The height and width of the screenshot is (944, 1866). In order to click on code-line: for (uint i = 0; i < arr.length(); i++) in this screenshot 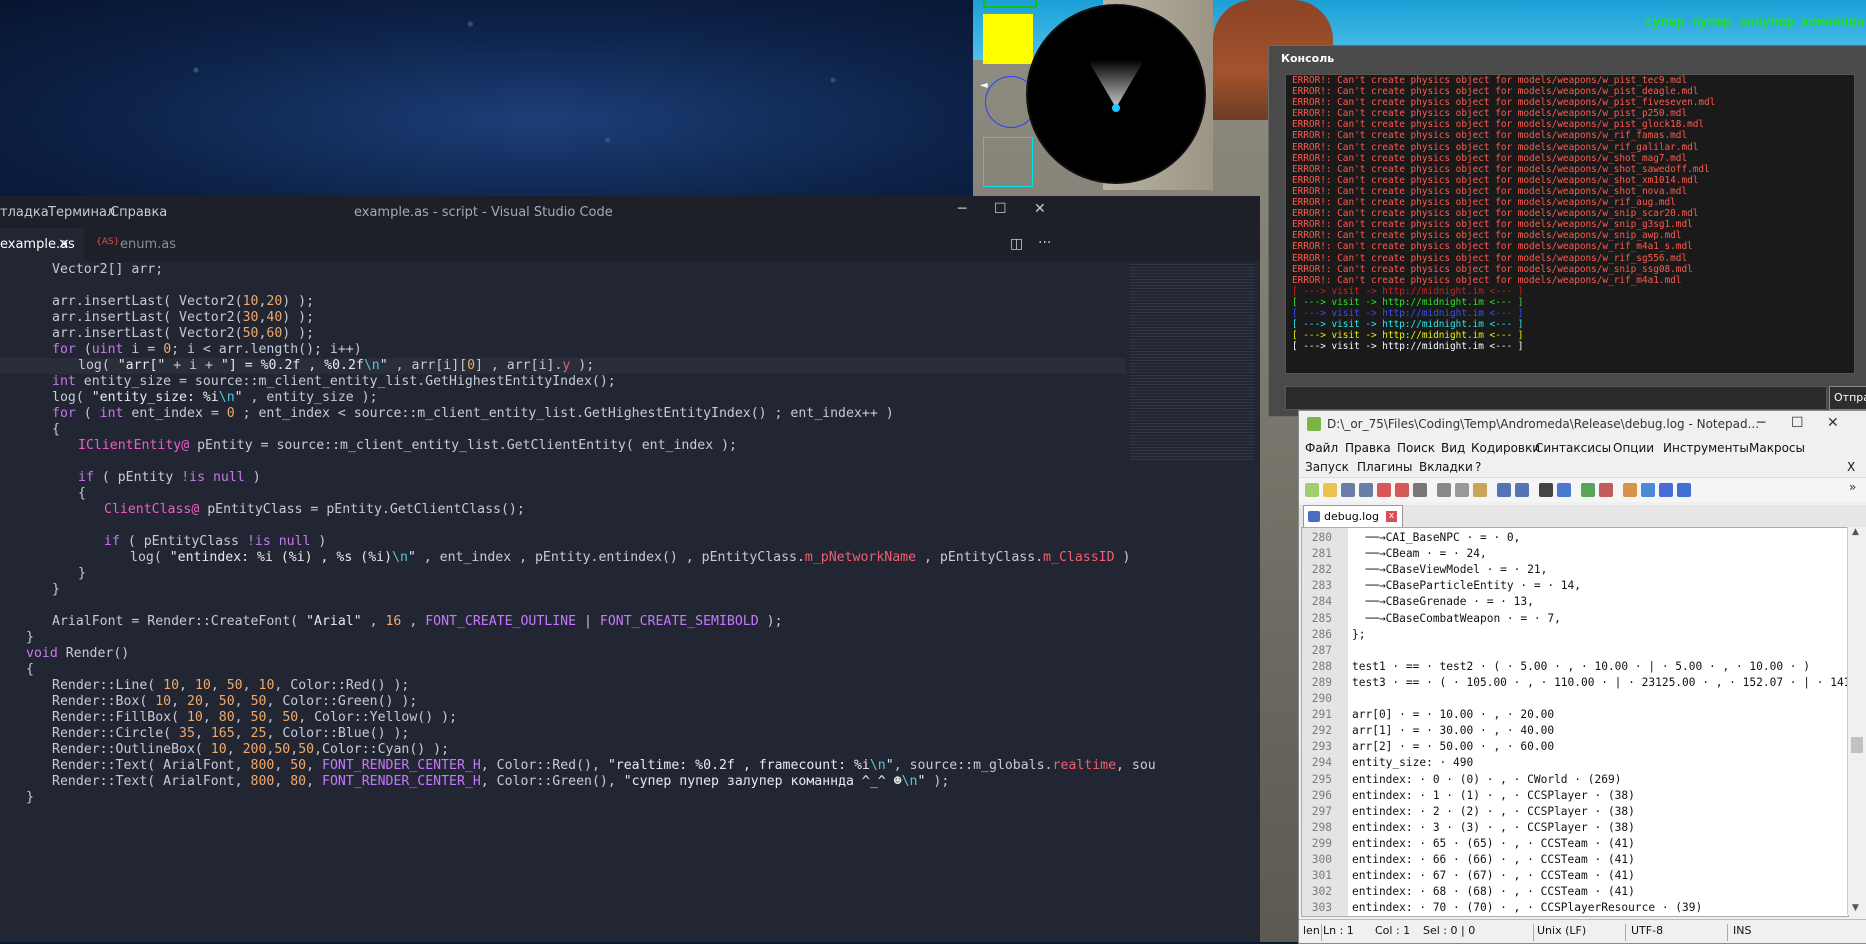, I will do `click(563, 350)`.